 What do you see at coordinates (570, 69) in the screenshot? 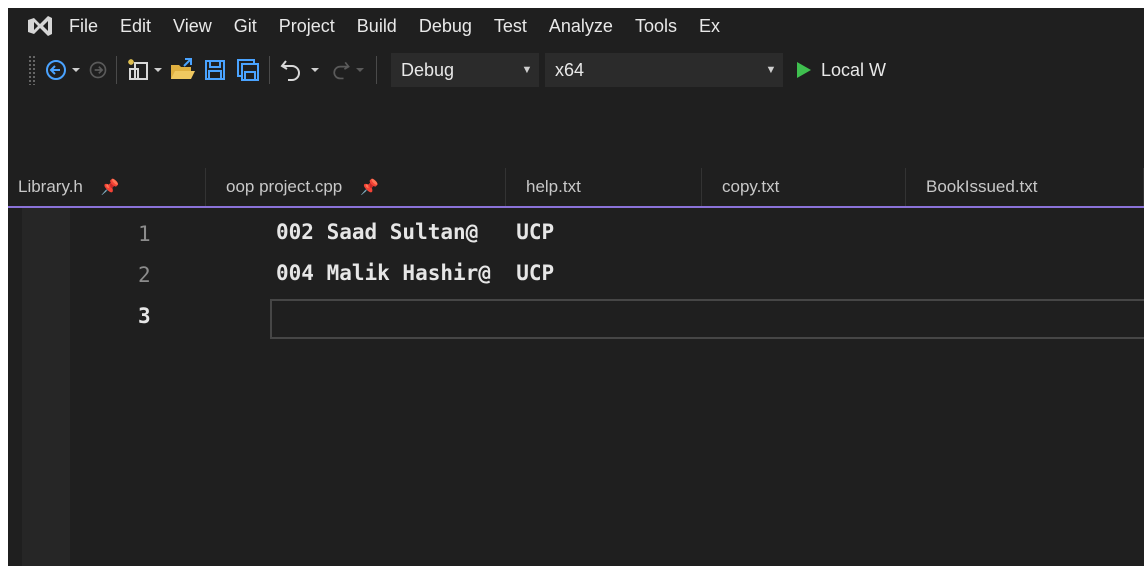
I see `solution-platform-value: x64` at bounding box center [570, 69].